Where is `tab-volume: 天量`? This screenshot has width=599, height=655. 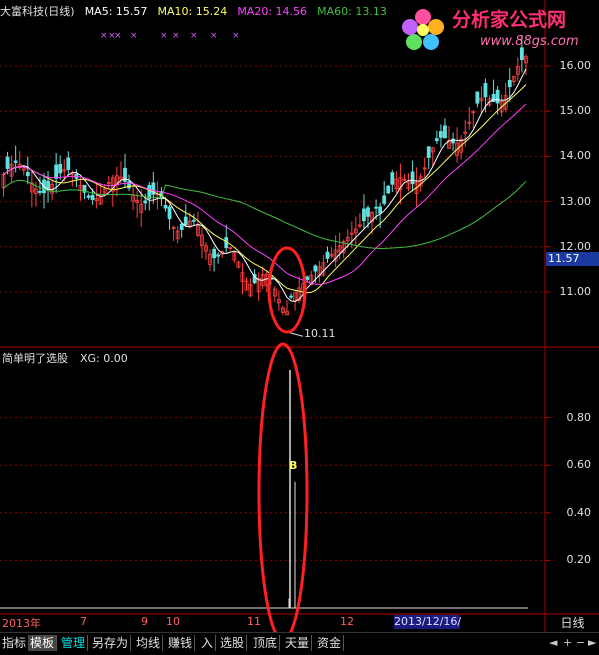 tab-volume: 天量 is located at coordinates (298, 643).